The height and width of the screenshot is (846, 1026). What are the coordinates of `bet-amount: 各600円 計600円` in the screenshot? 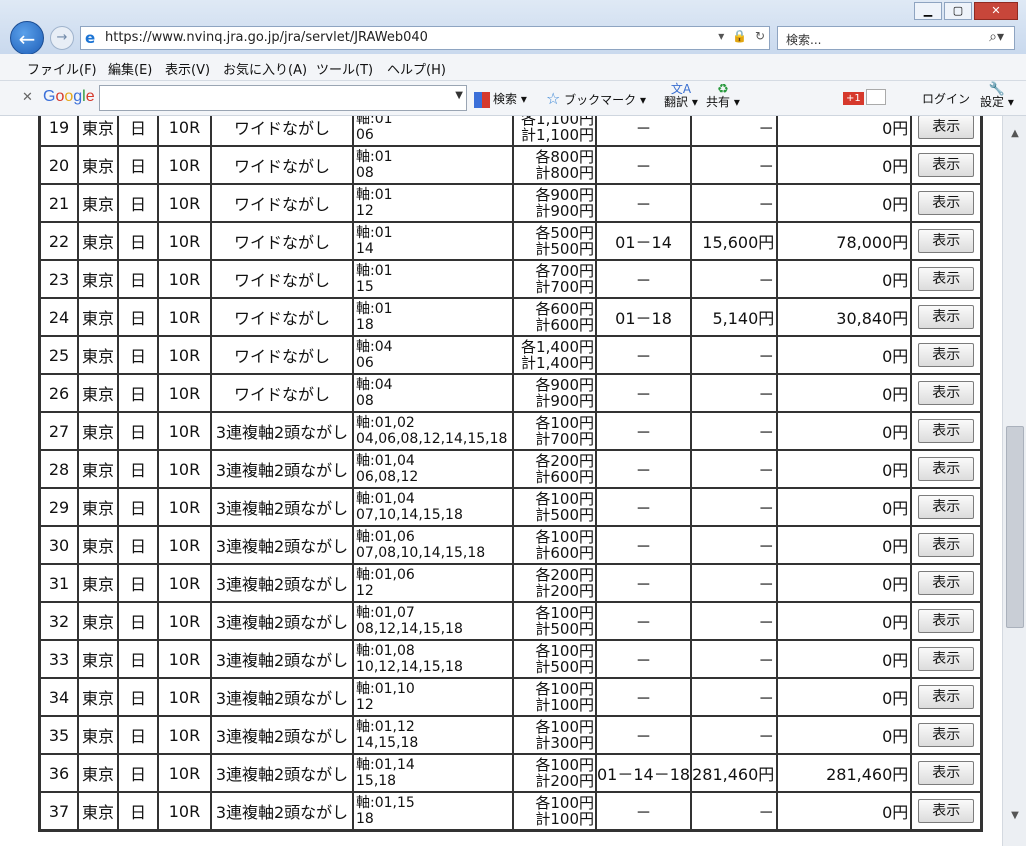 It's located at (554, 317).